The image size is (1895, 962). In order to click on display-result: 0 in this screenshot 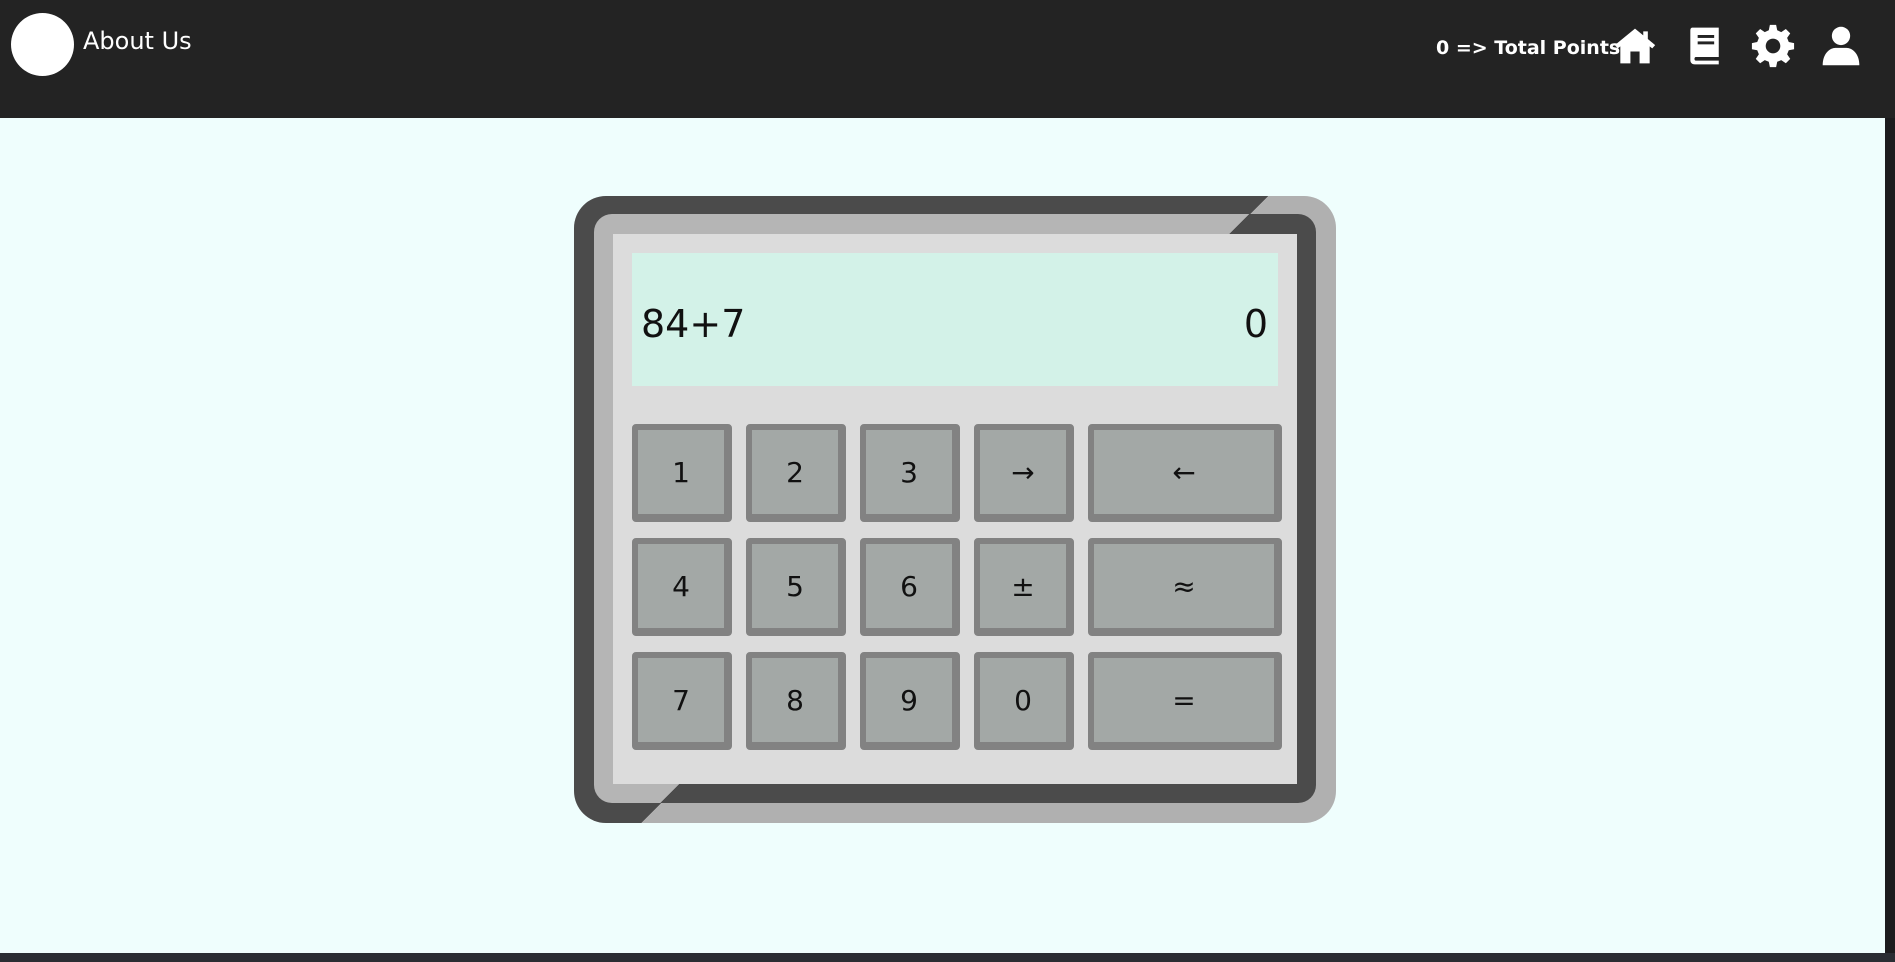, I will do `click(1255, 324)`.